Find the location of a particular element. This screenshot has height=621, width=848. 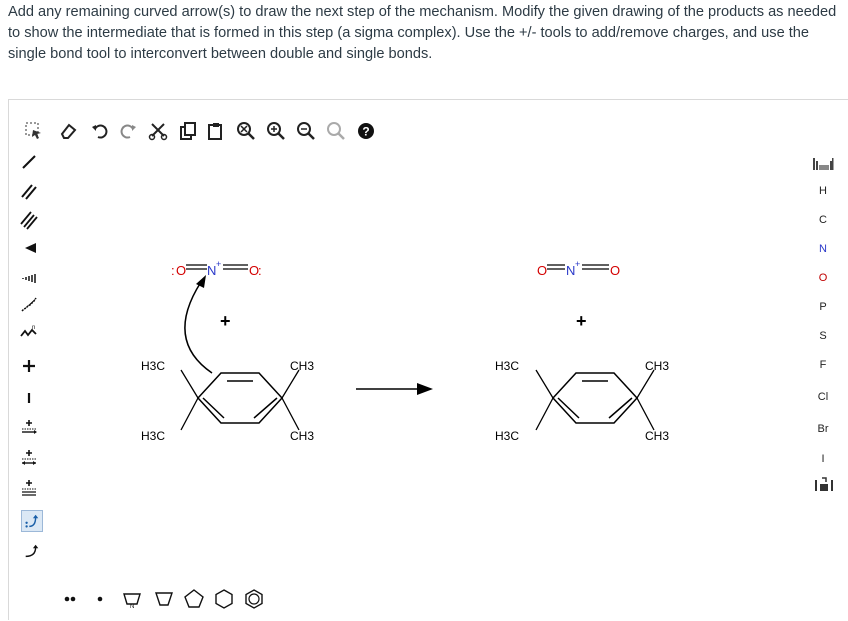

clean-icon is located at coordinates (336, 131).